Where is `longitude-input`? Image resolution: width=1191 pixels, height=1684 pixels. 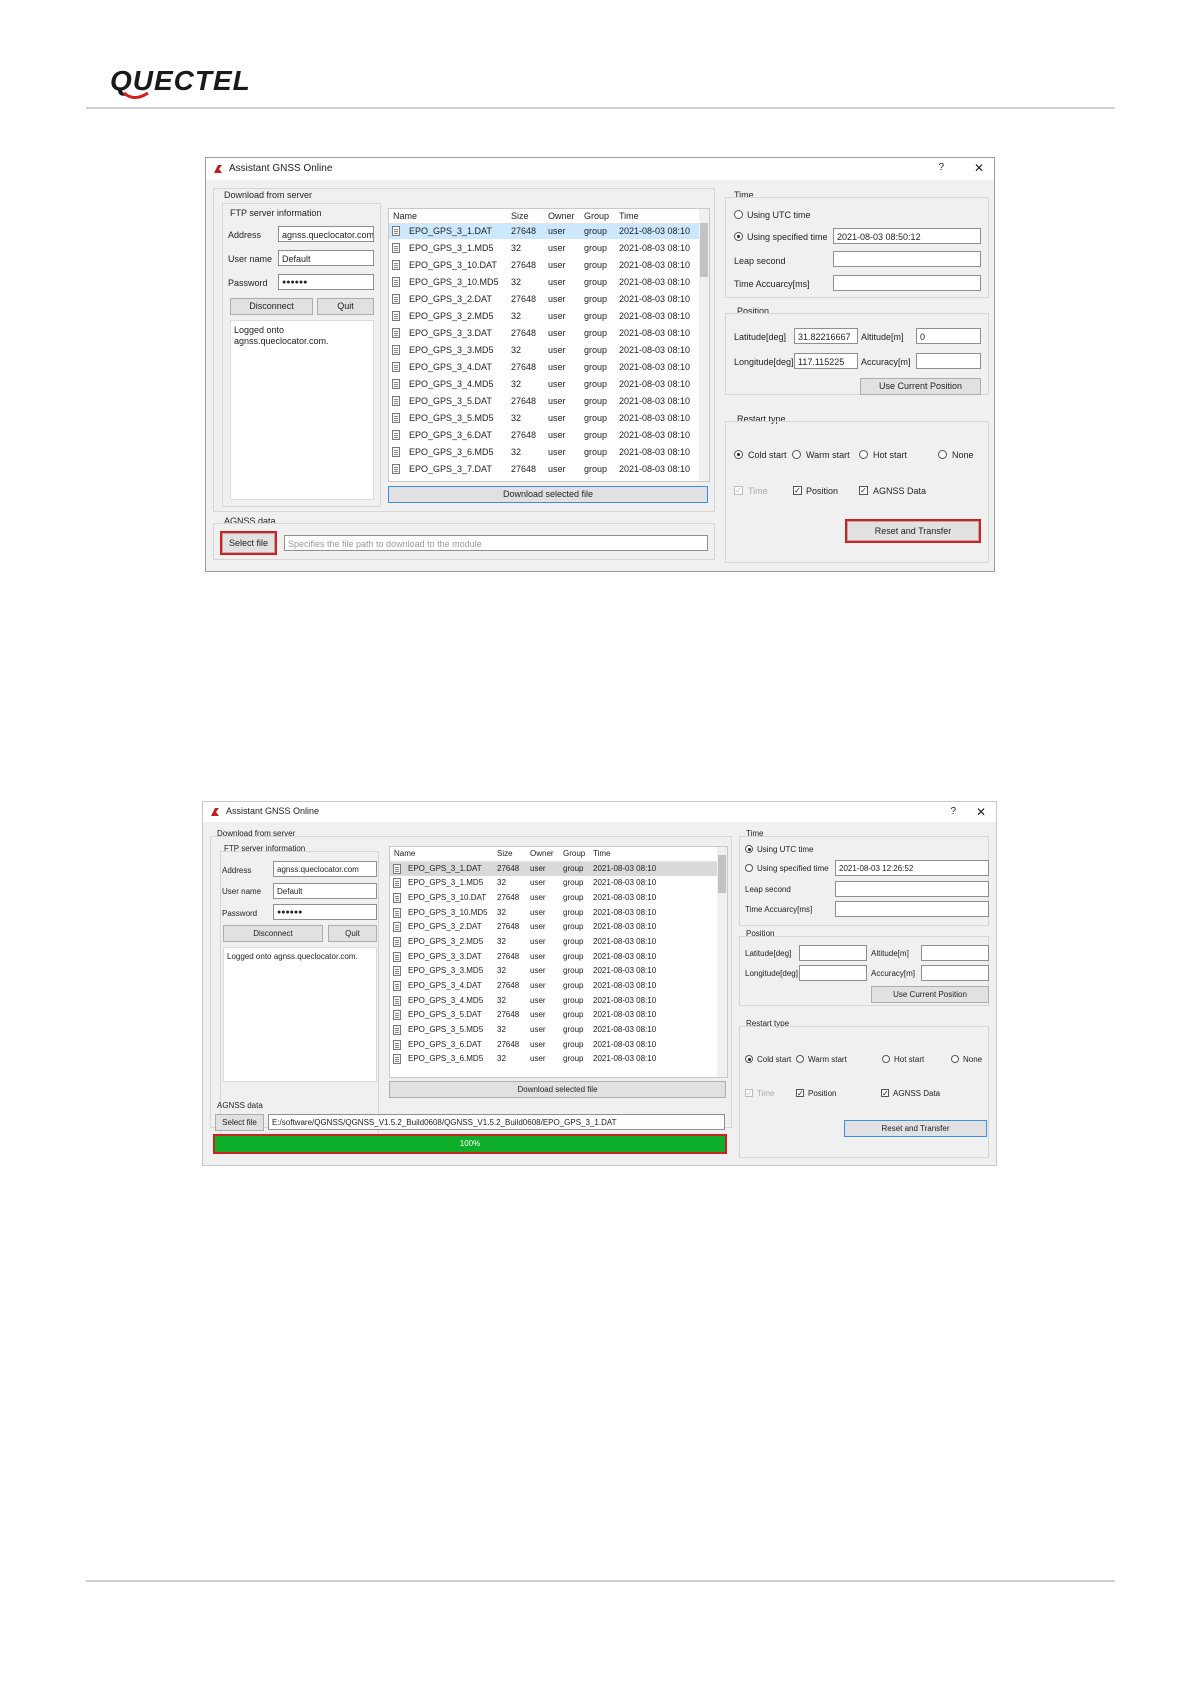
longitude-input is located at coordinates (833, 973).